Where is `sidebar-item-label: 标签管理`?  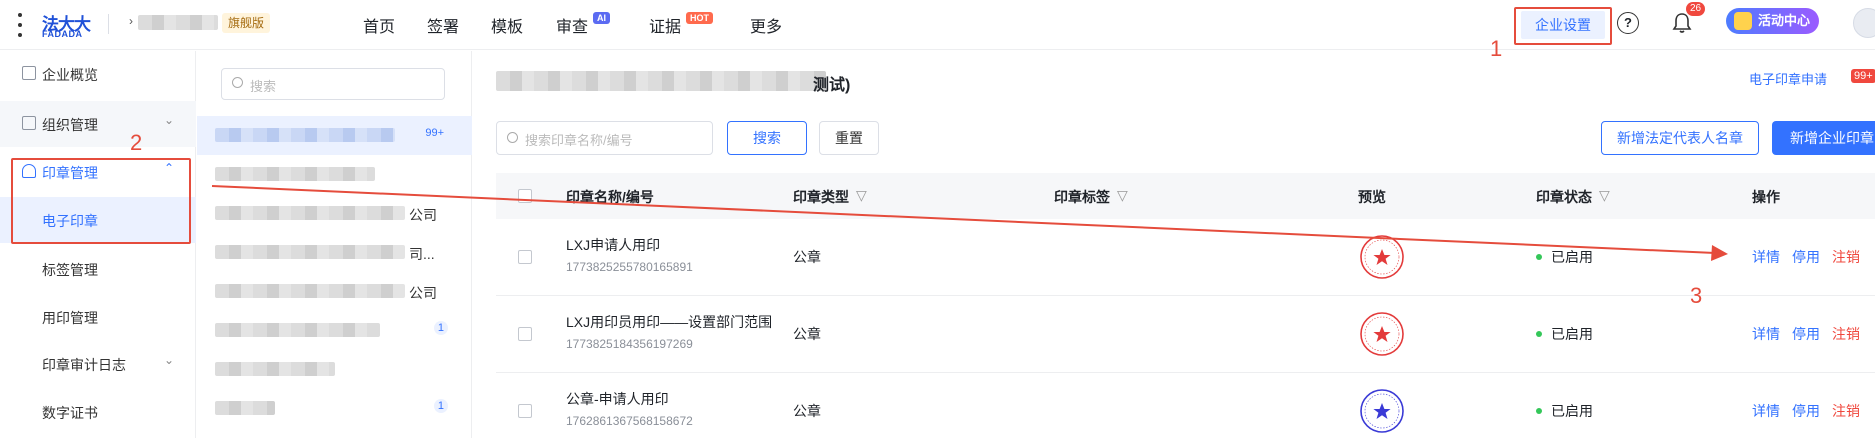 sidebar-item-label: 标签管理 is located at coordinates (70, 270).